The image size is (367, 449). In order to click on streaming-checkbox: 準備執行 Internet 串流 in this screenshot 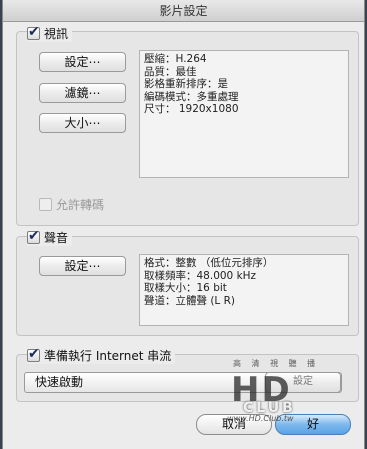, I will do `click(101, 355)`.